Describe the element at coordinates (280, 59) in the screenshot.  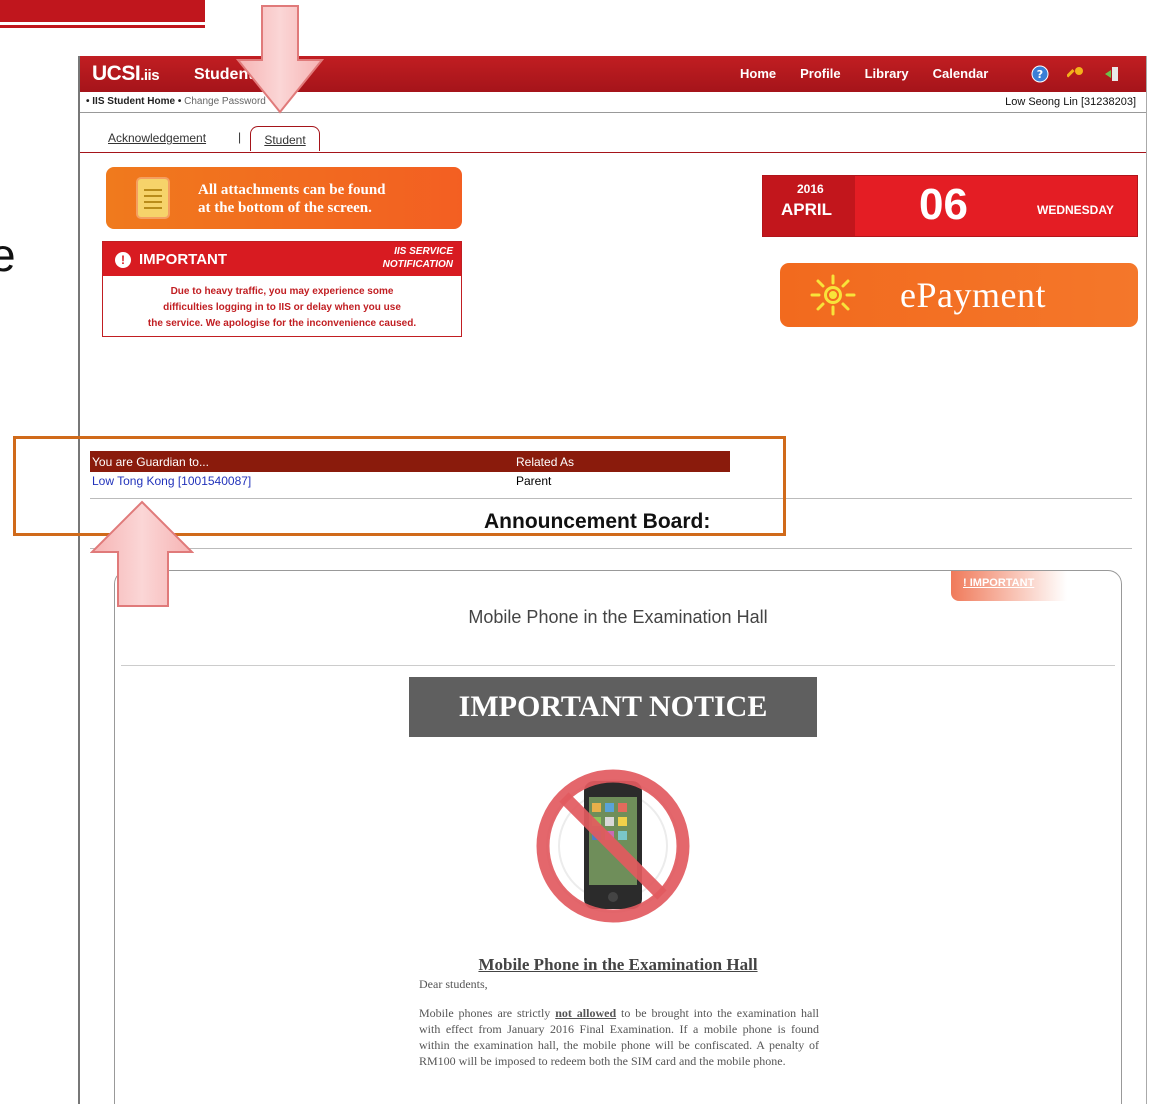
I see `arrow-down-icon` at that location.